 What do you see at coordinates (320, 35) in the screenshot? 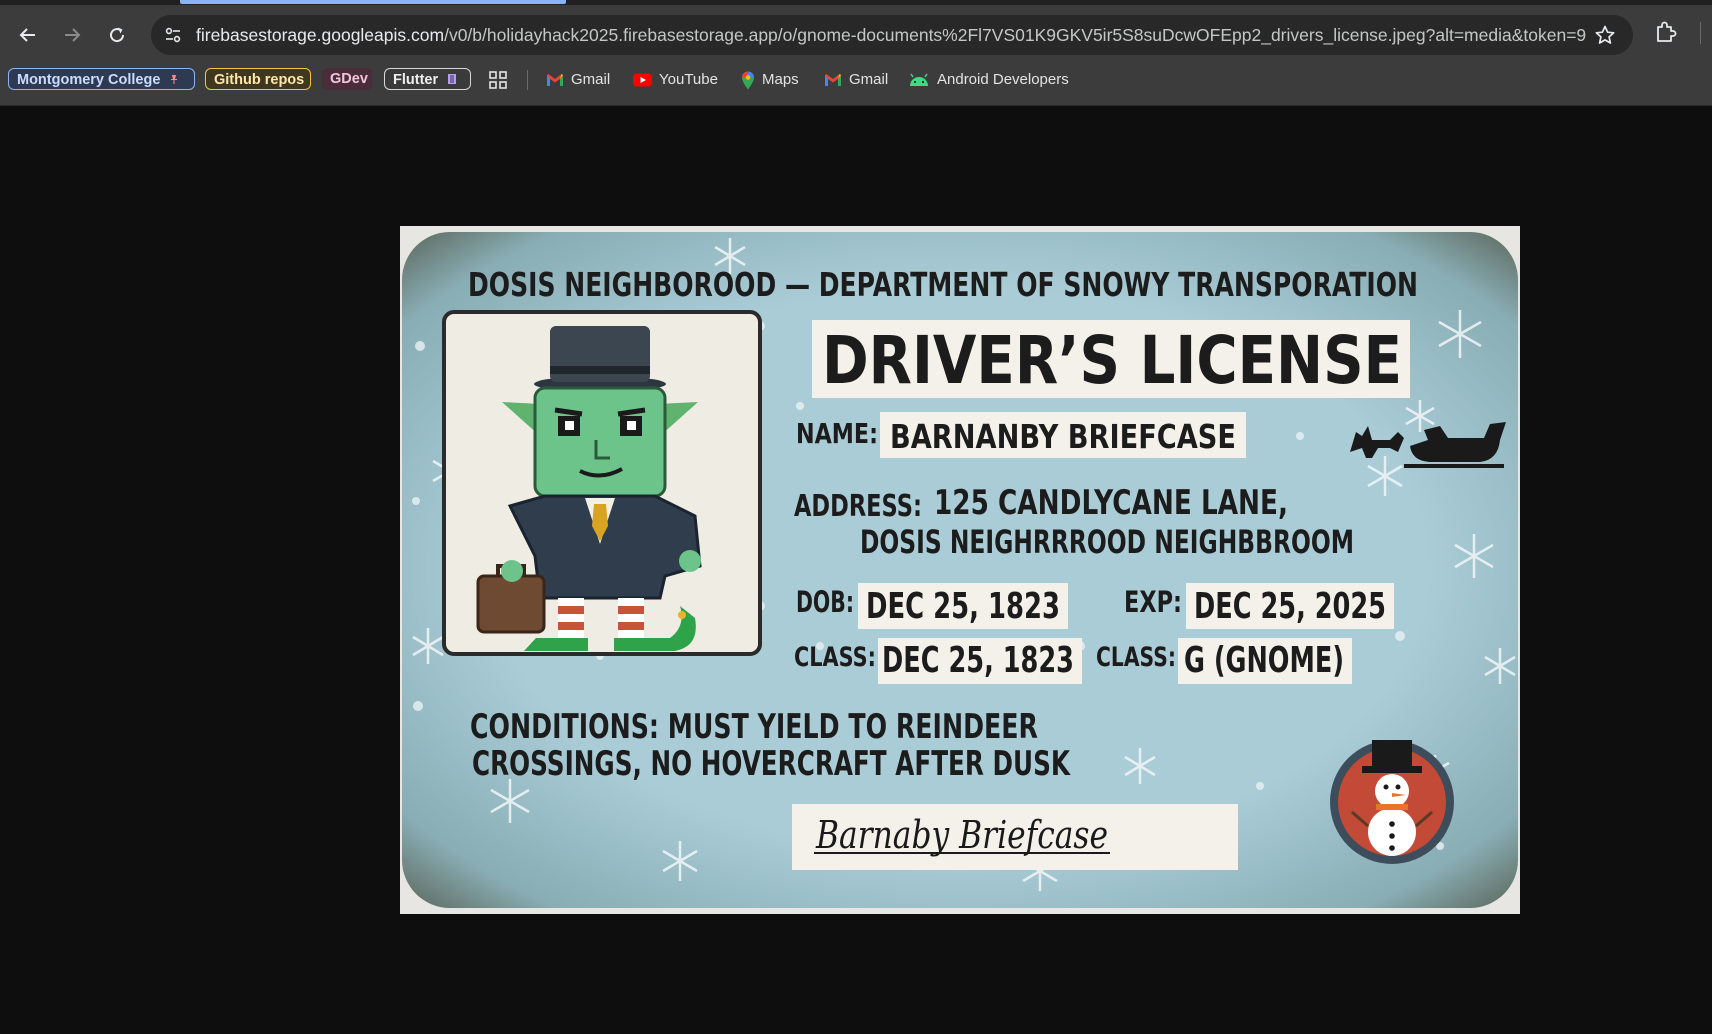
I see `url-host: firebasestorage.googleapis.com` at bounding box center [320, 35].